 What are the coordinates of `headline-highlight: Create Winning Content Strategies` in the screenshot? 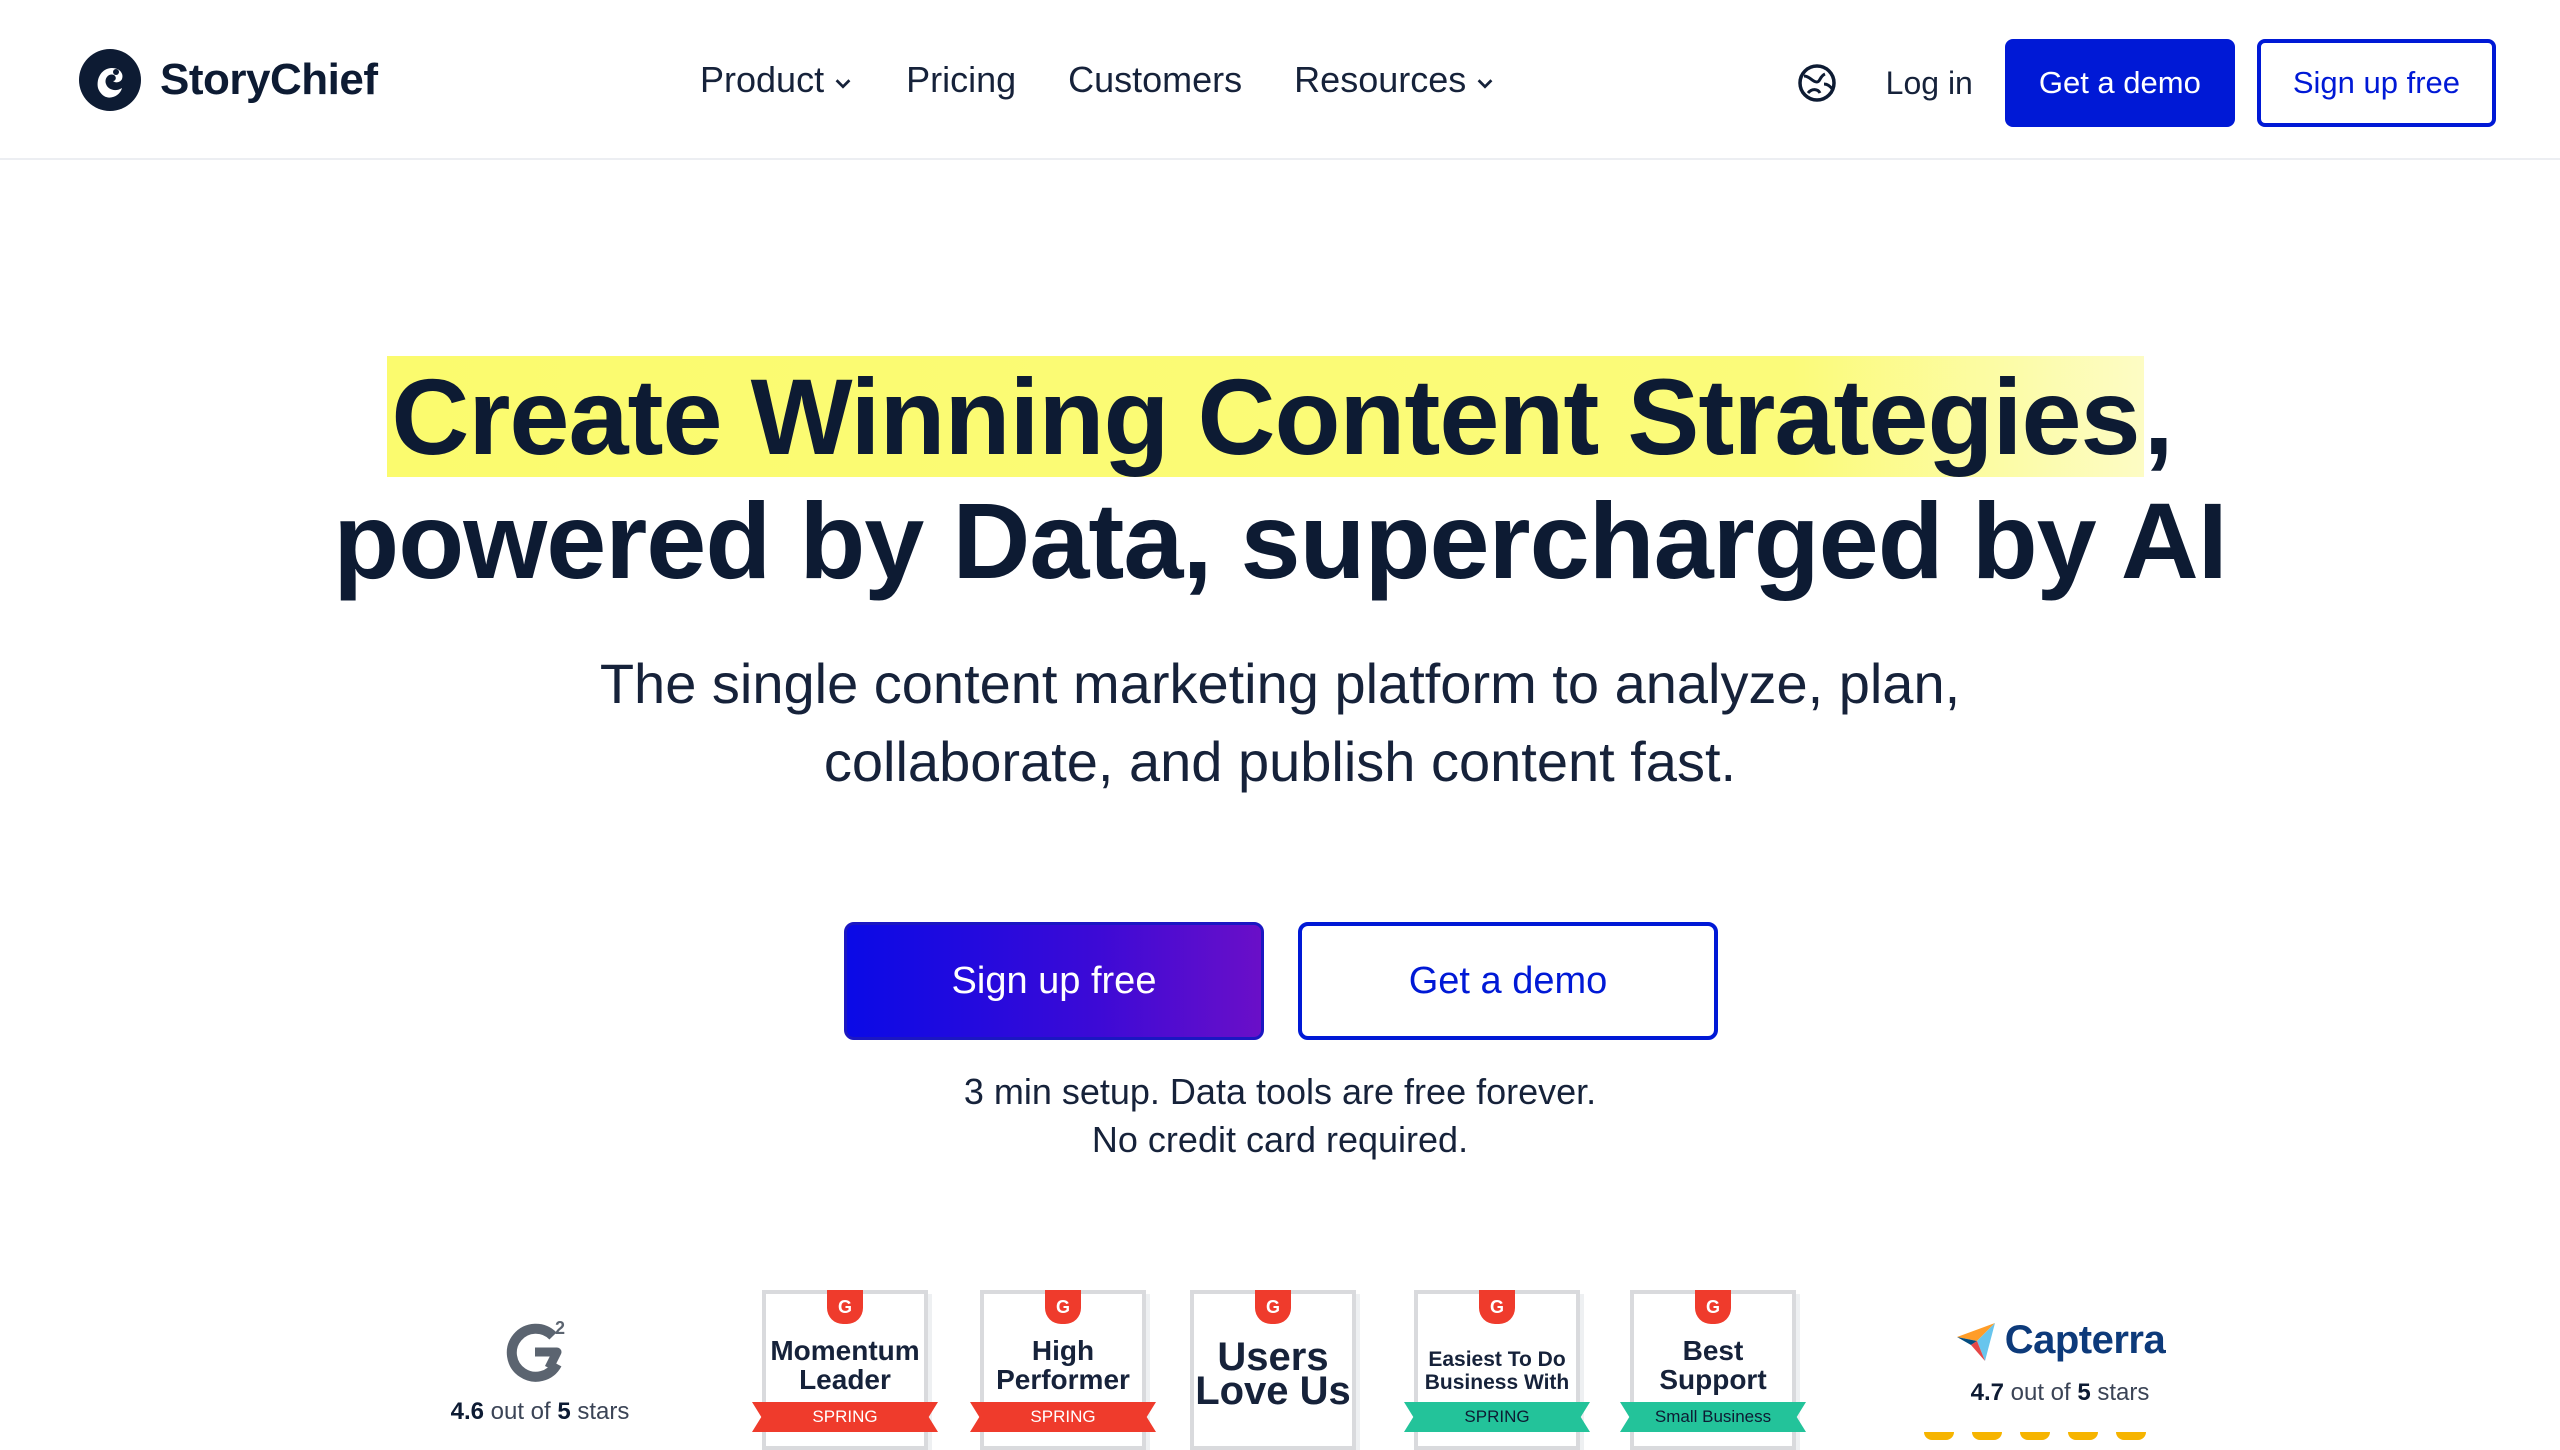 It's located at (1265, 416).